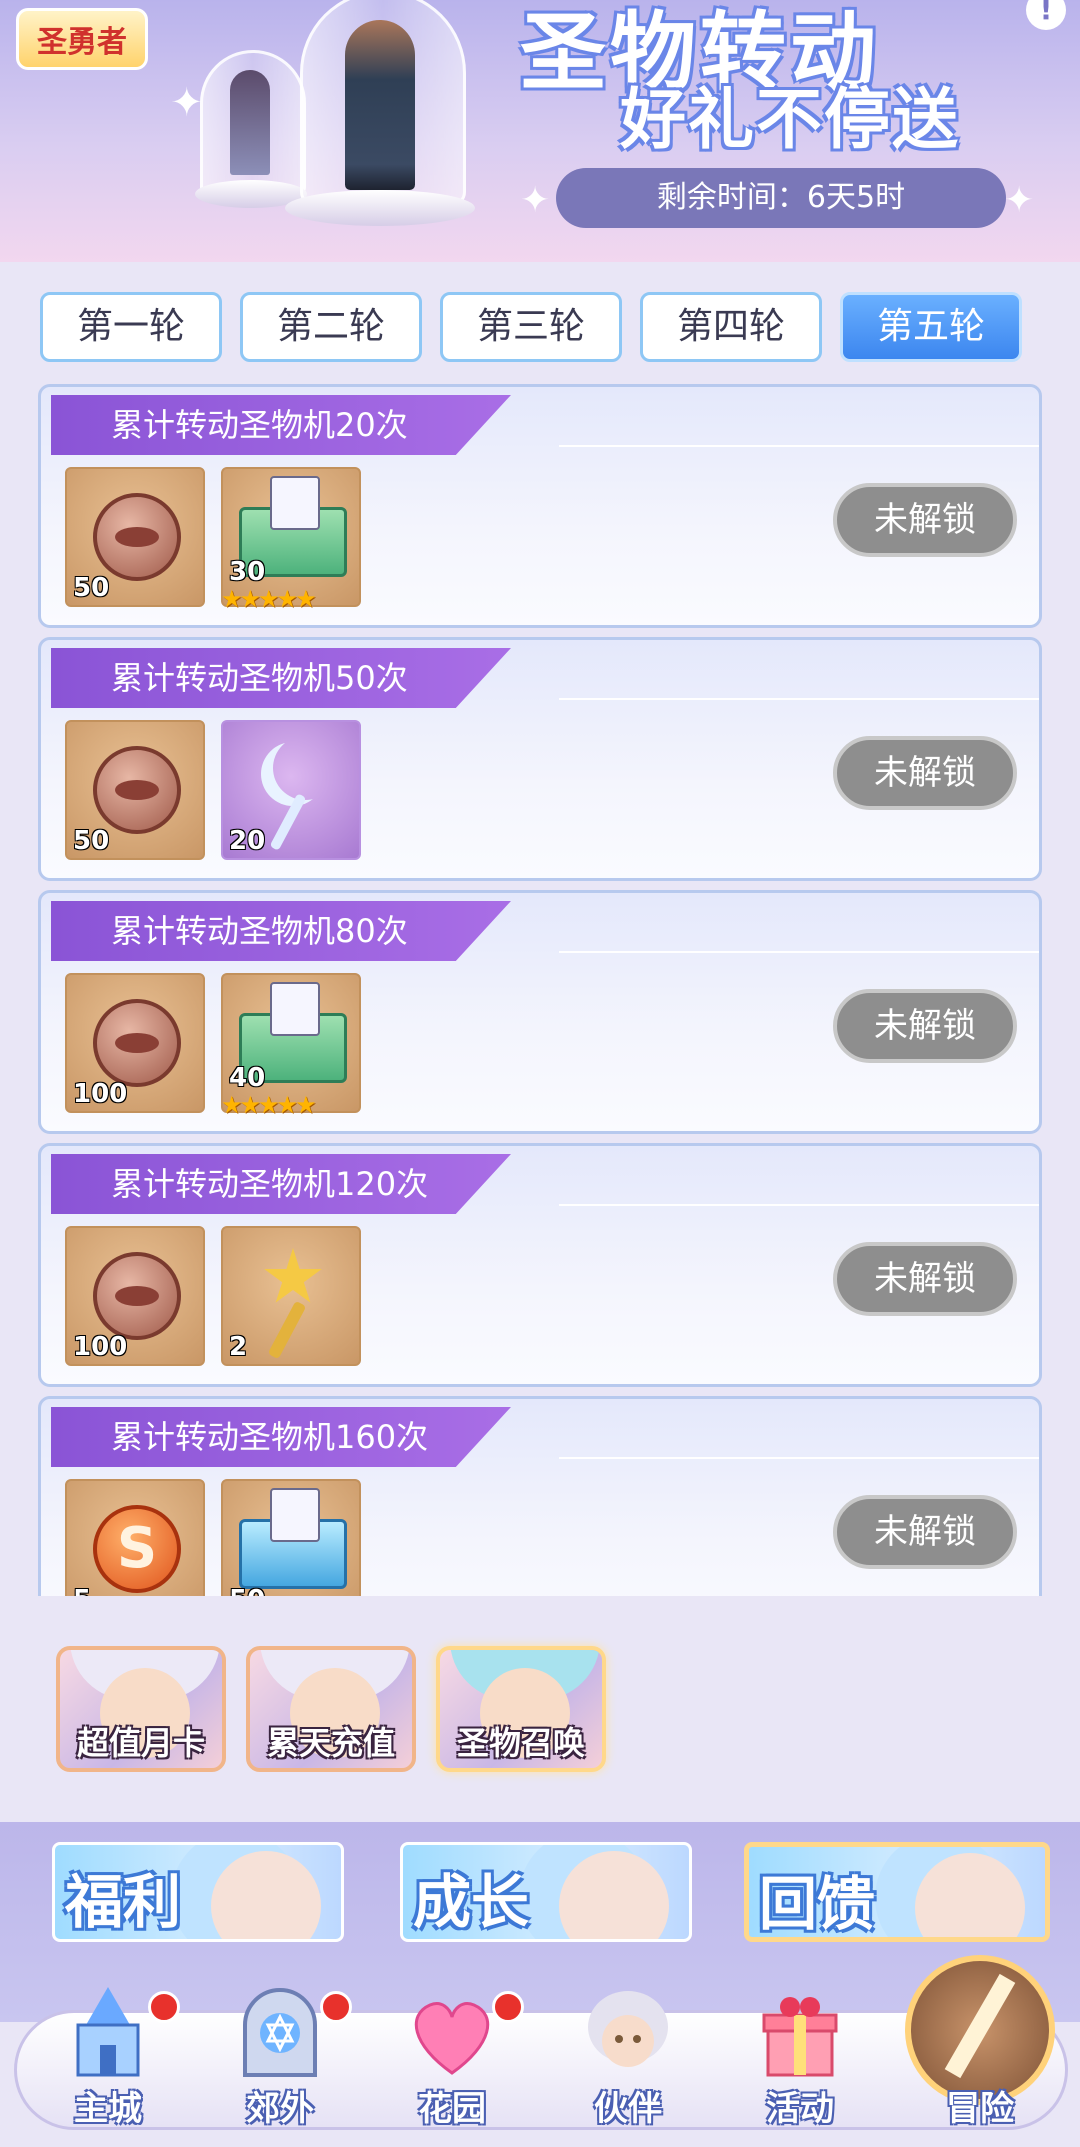 The height and width of the screenshot is (2147, 1080). I want to click on shortcut-daily-recharge: 累天充值, so click(331, 1709).